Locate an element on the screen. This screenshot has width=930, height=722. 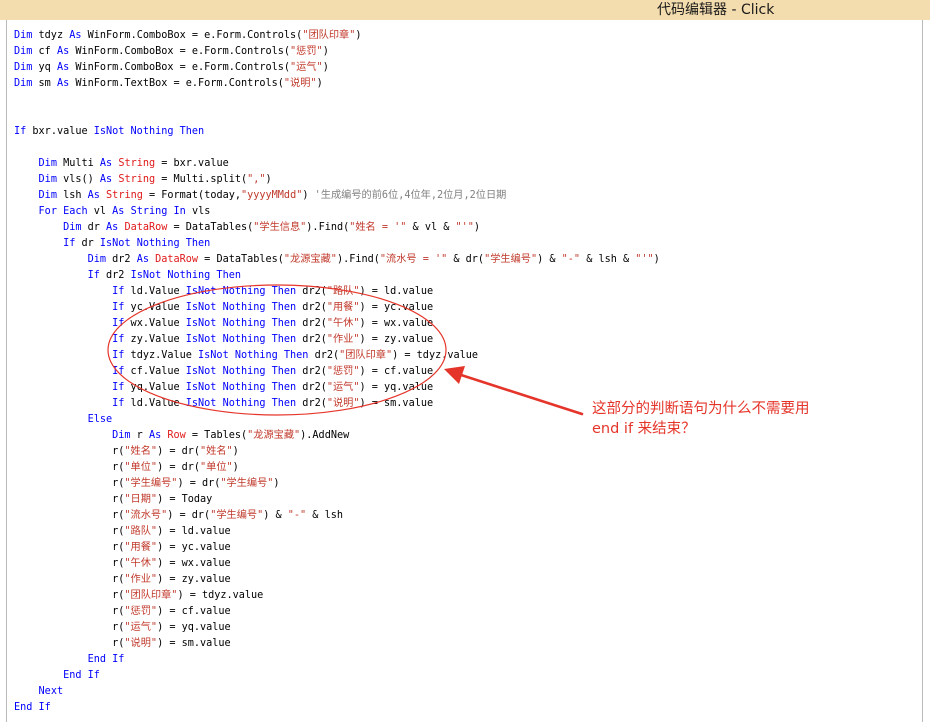
annotation-arrow-head is located at coordinates (454, 375).